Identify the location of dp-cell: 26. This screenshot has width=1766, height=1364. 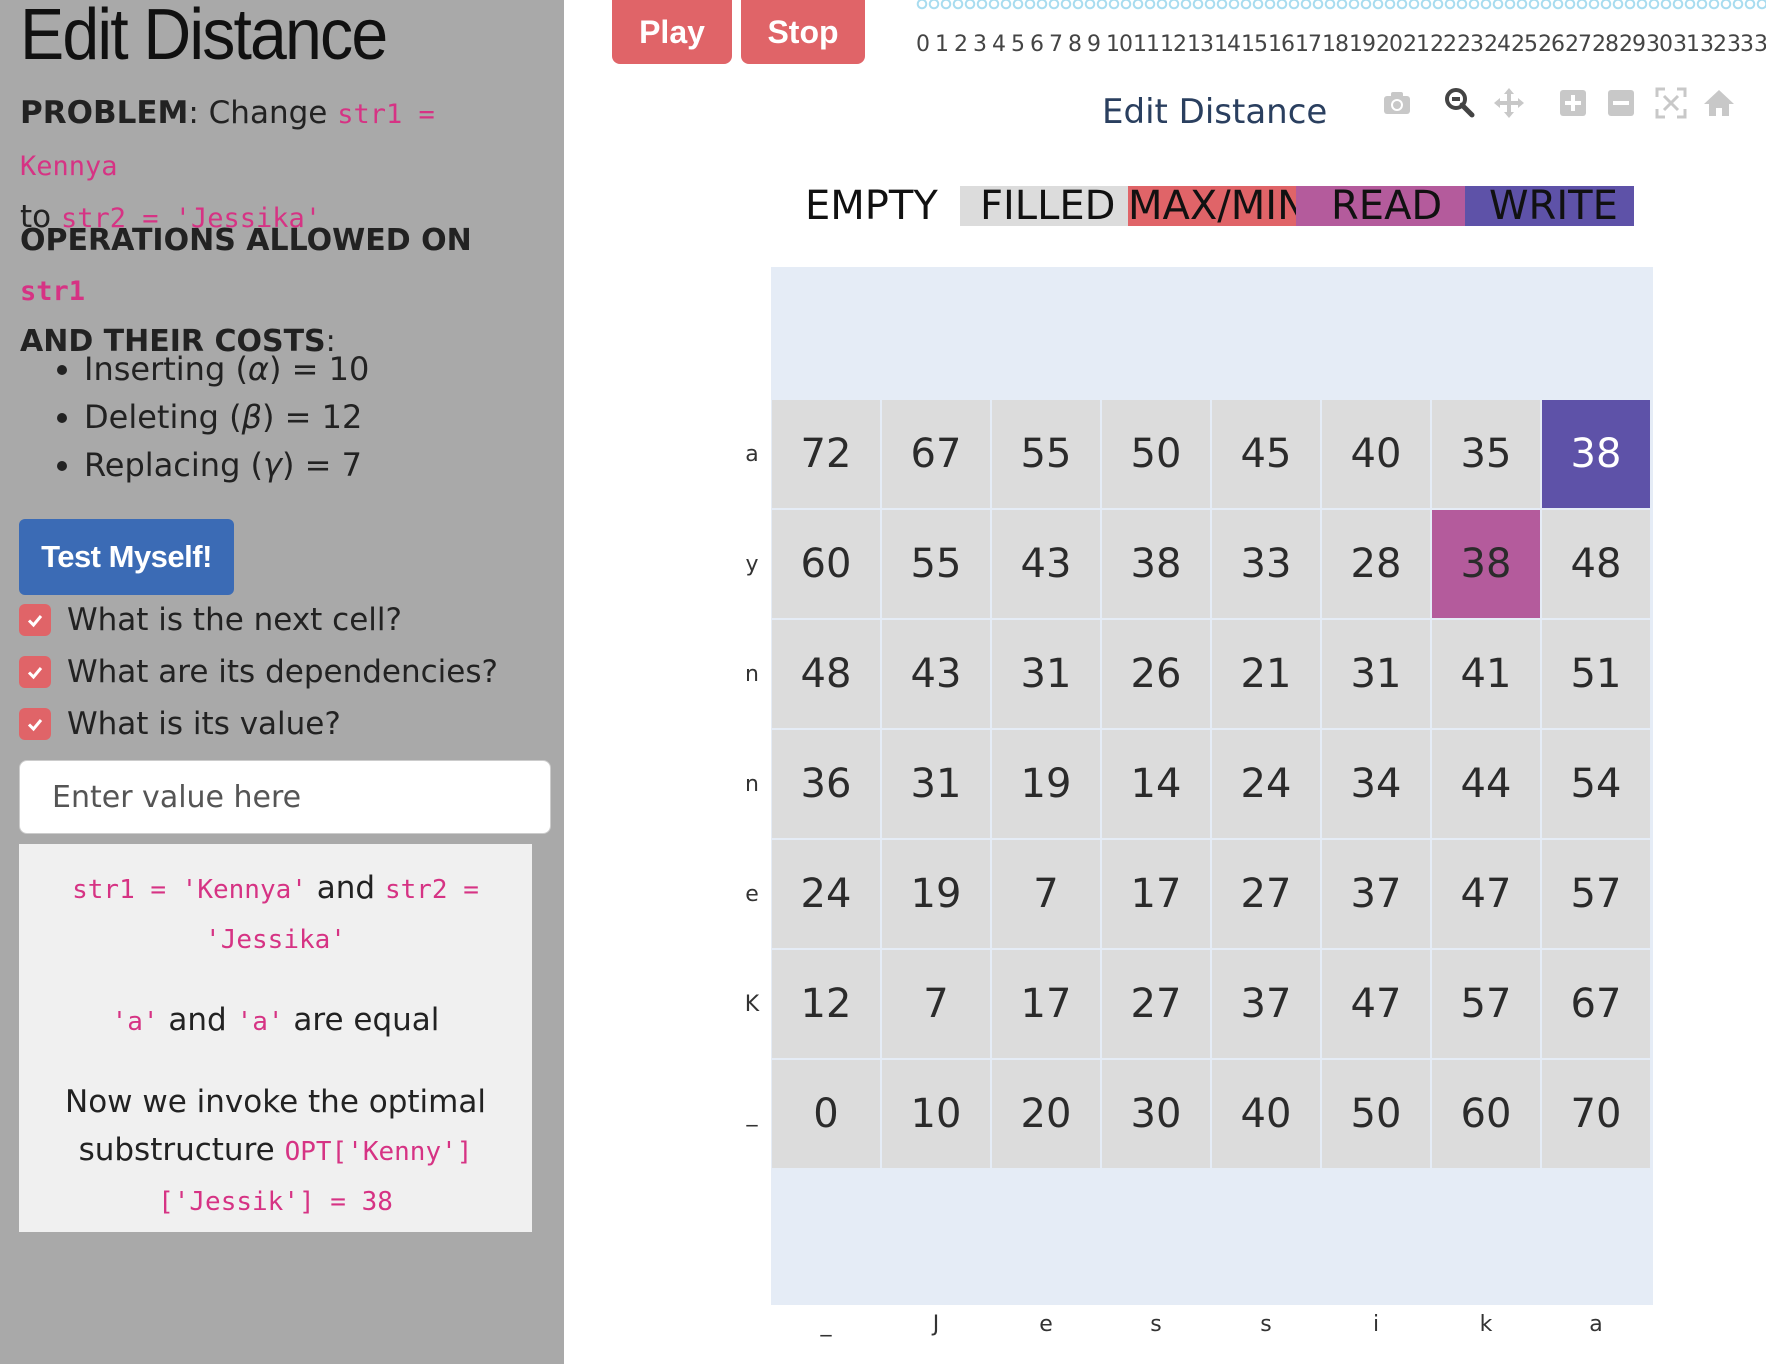
(1156, 674).